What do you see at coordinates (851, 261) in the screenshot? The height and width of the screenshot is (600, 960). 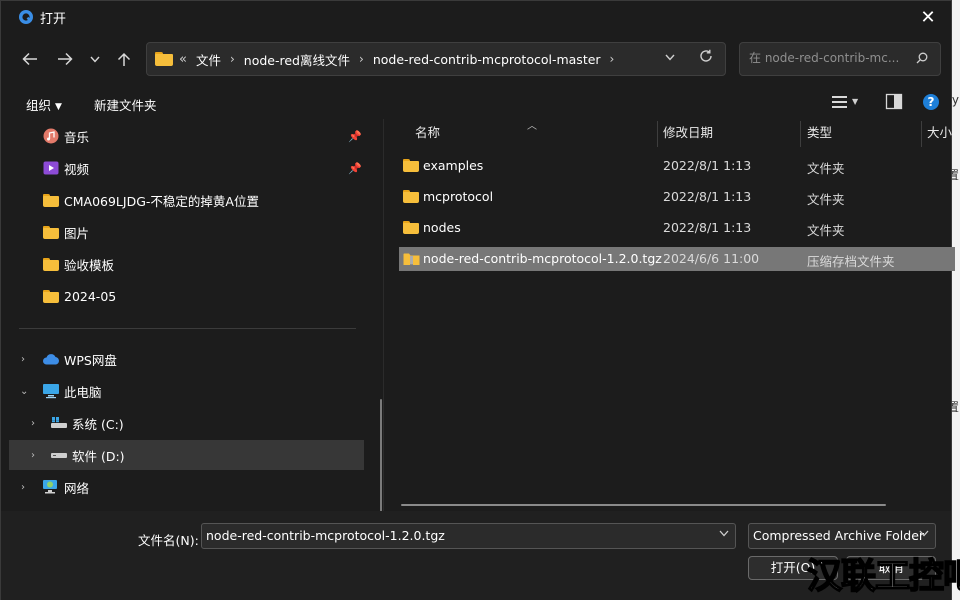 I see `file-type: 压缩存档文件夹` at bounding box center [851, 261].